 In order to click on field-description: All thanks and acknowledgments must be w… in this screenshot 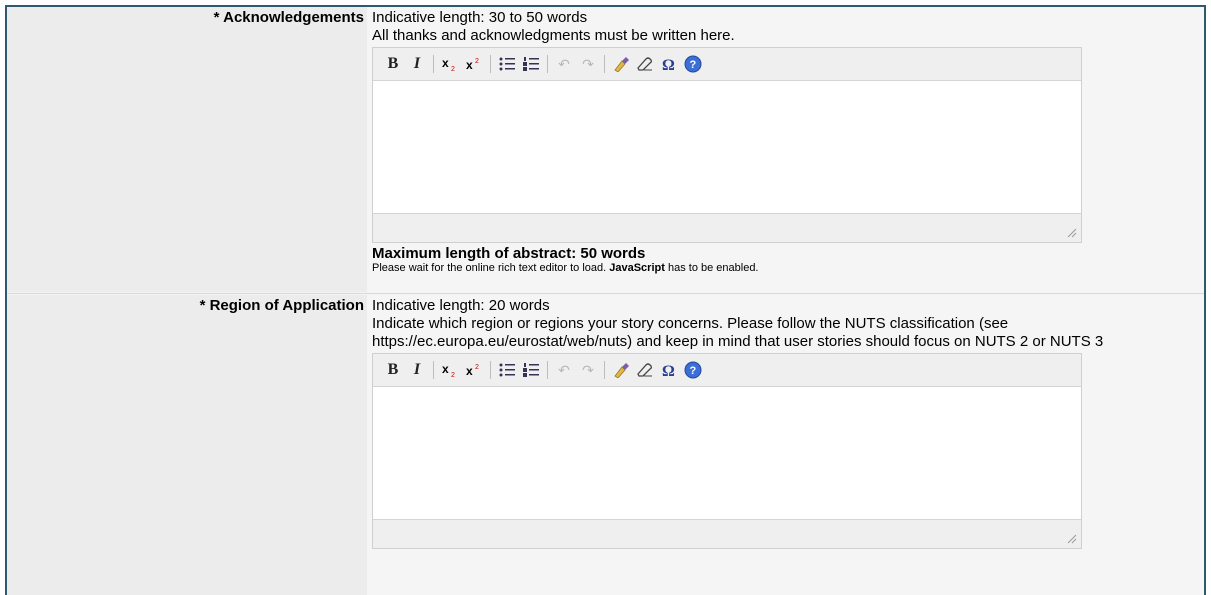, I will do `click(553, 35)`.